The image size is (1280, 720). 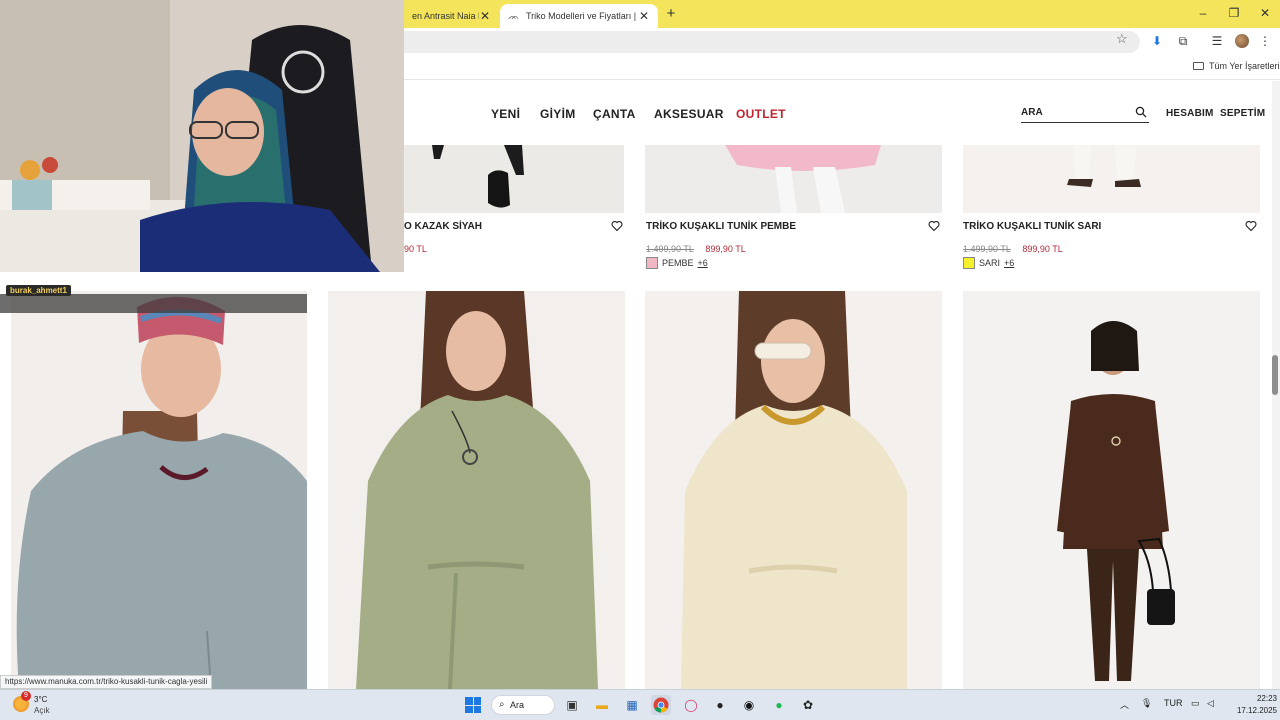 I want to click on cart-link: SEPETİM, so click(x=1242, y=113).